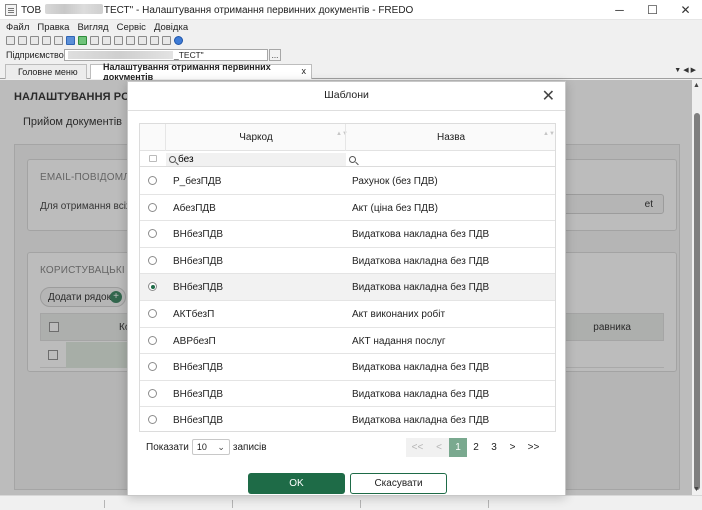 This screenshot has width=702, height=510. What do you see at coordinates (494, 447) in the screenshot?
I see `page-3-button: 3` at bounding box center [494, 447].